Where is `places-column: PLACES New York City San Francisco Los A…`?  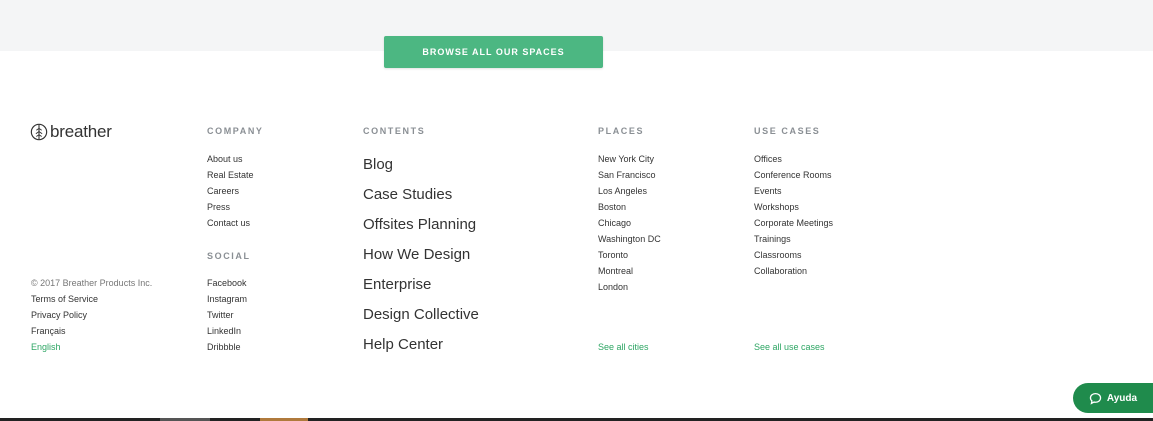
places-column: PLACES New York City San Francisco Los A… is located at coordinates (629, 210).